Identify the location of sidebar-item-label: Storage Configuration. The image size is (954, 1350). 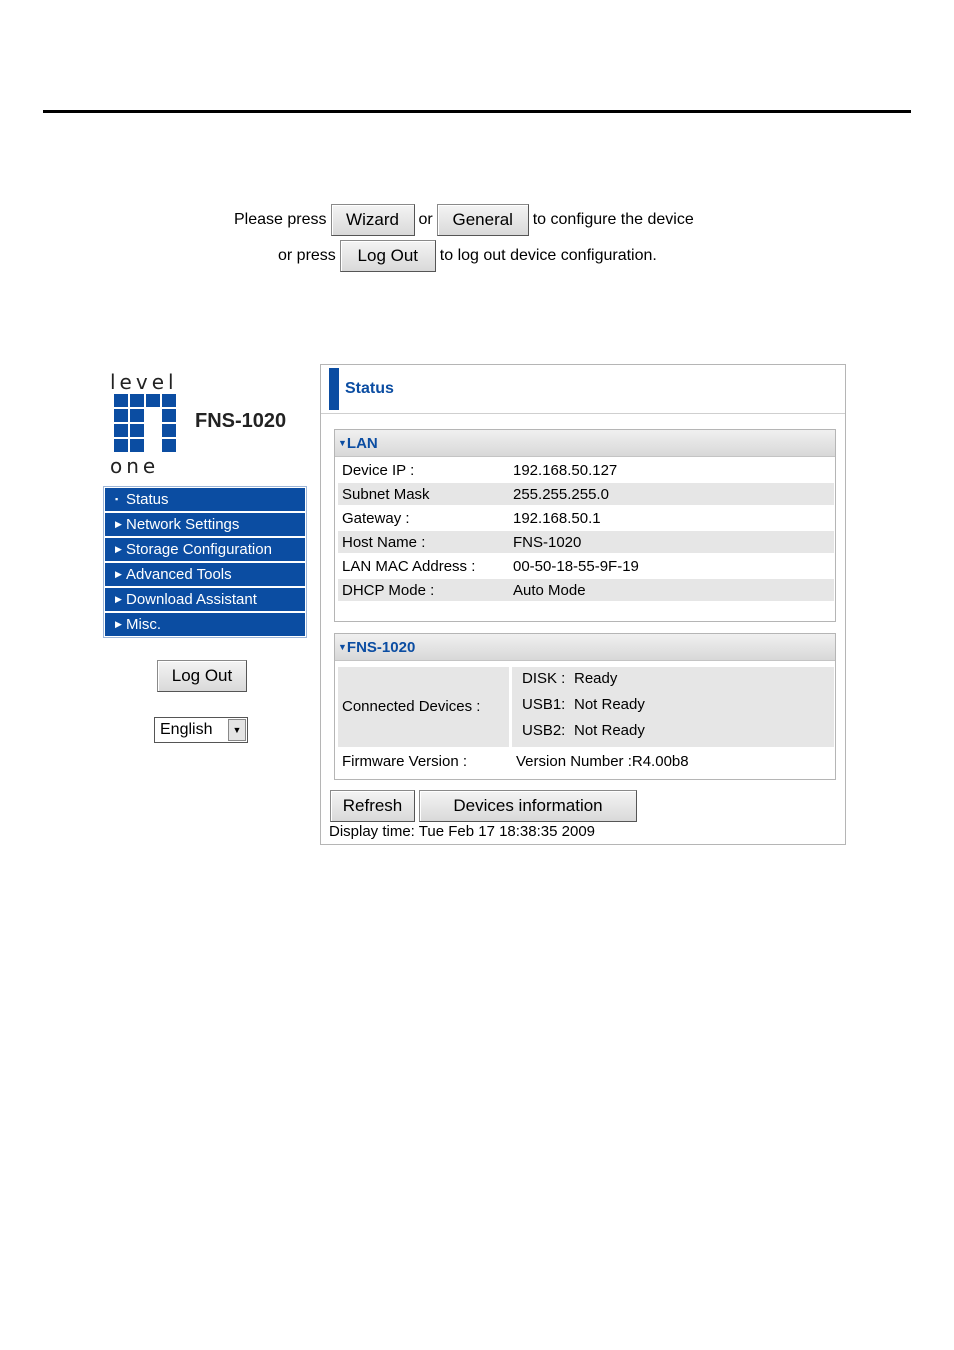
(199, 549).